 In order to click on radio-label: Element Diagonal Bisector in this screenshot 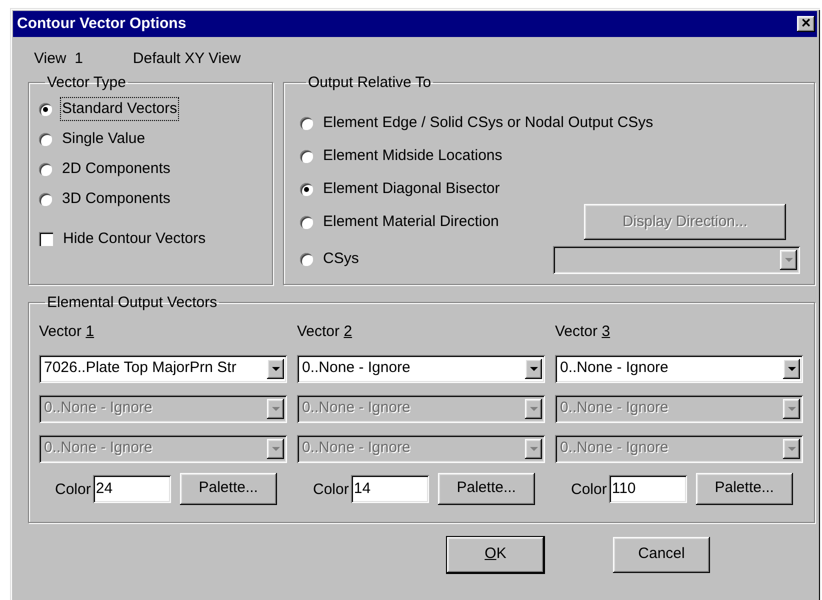, I will do `click(411, 188)`.